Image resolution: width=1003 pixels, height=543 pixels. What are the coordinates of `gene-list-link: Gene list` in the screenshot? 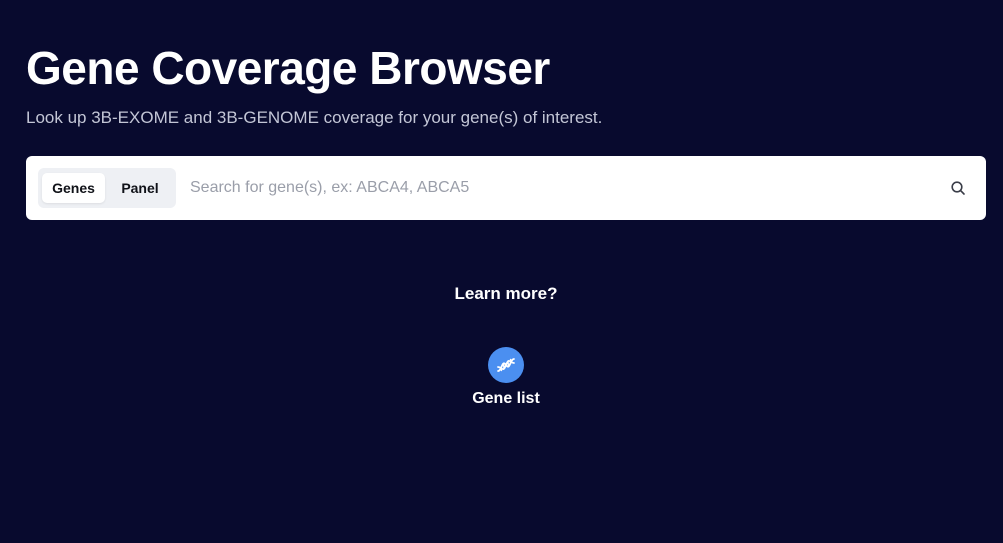 It's located at (506, 379).